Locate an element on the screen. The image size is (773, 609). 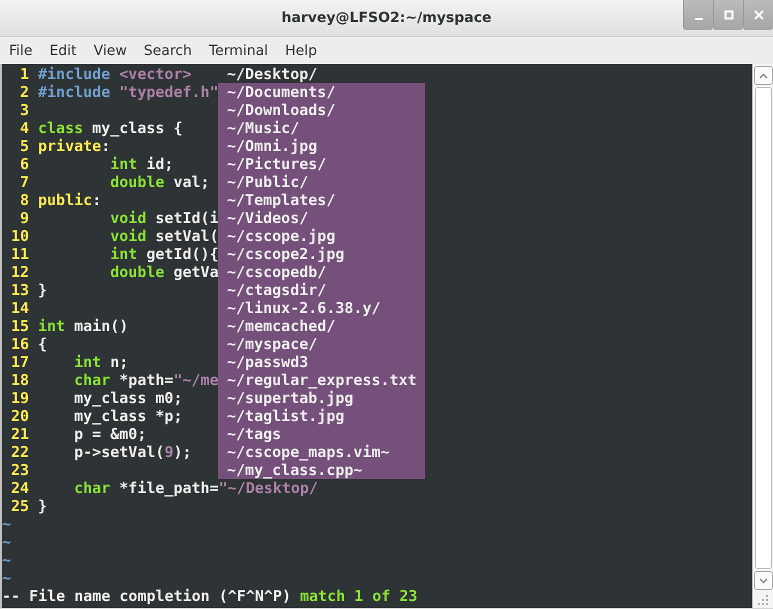
maximize-icon is located at coordinates (729, 15).